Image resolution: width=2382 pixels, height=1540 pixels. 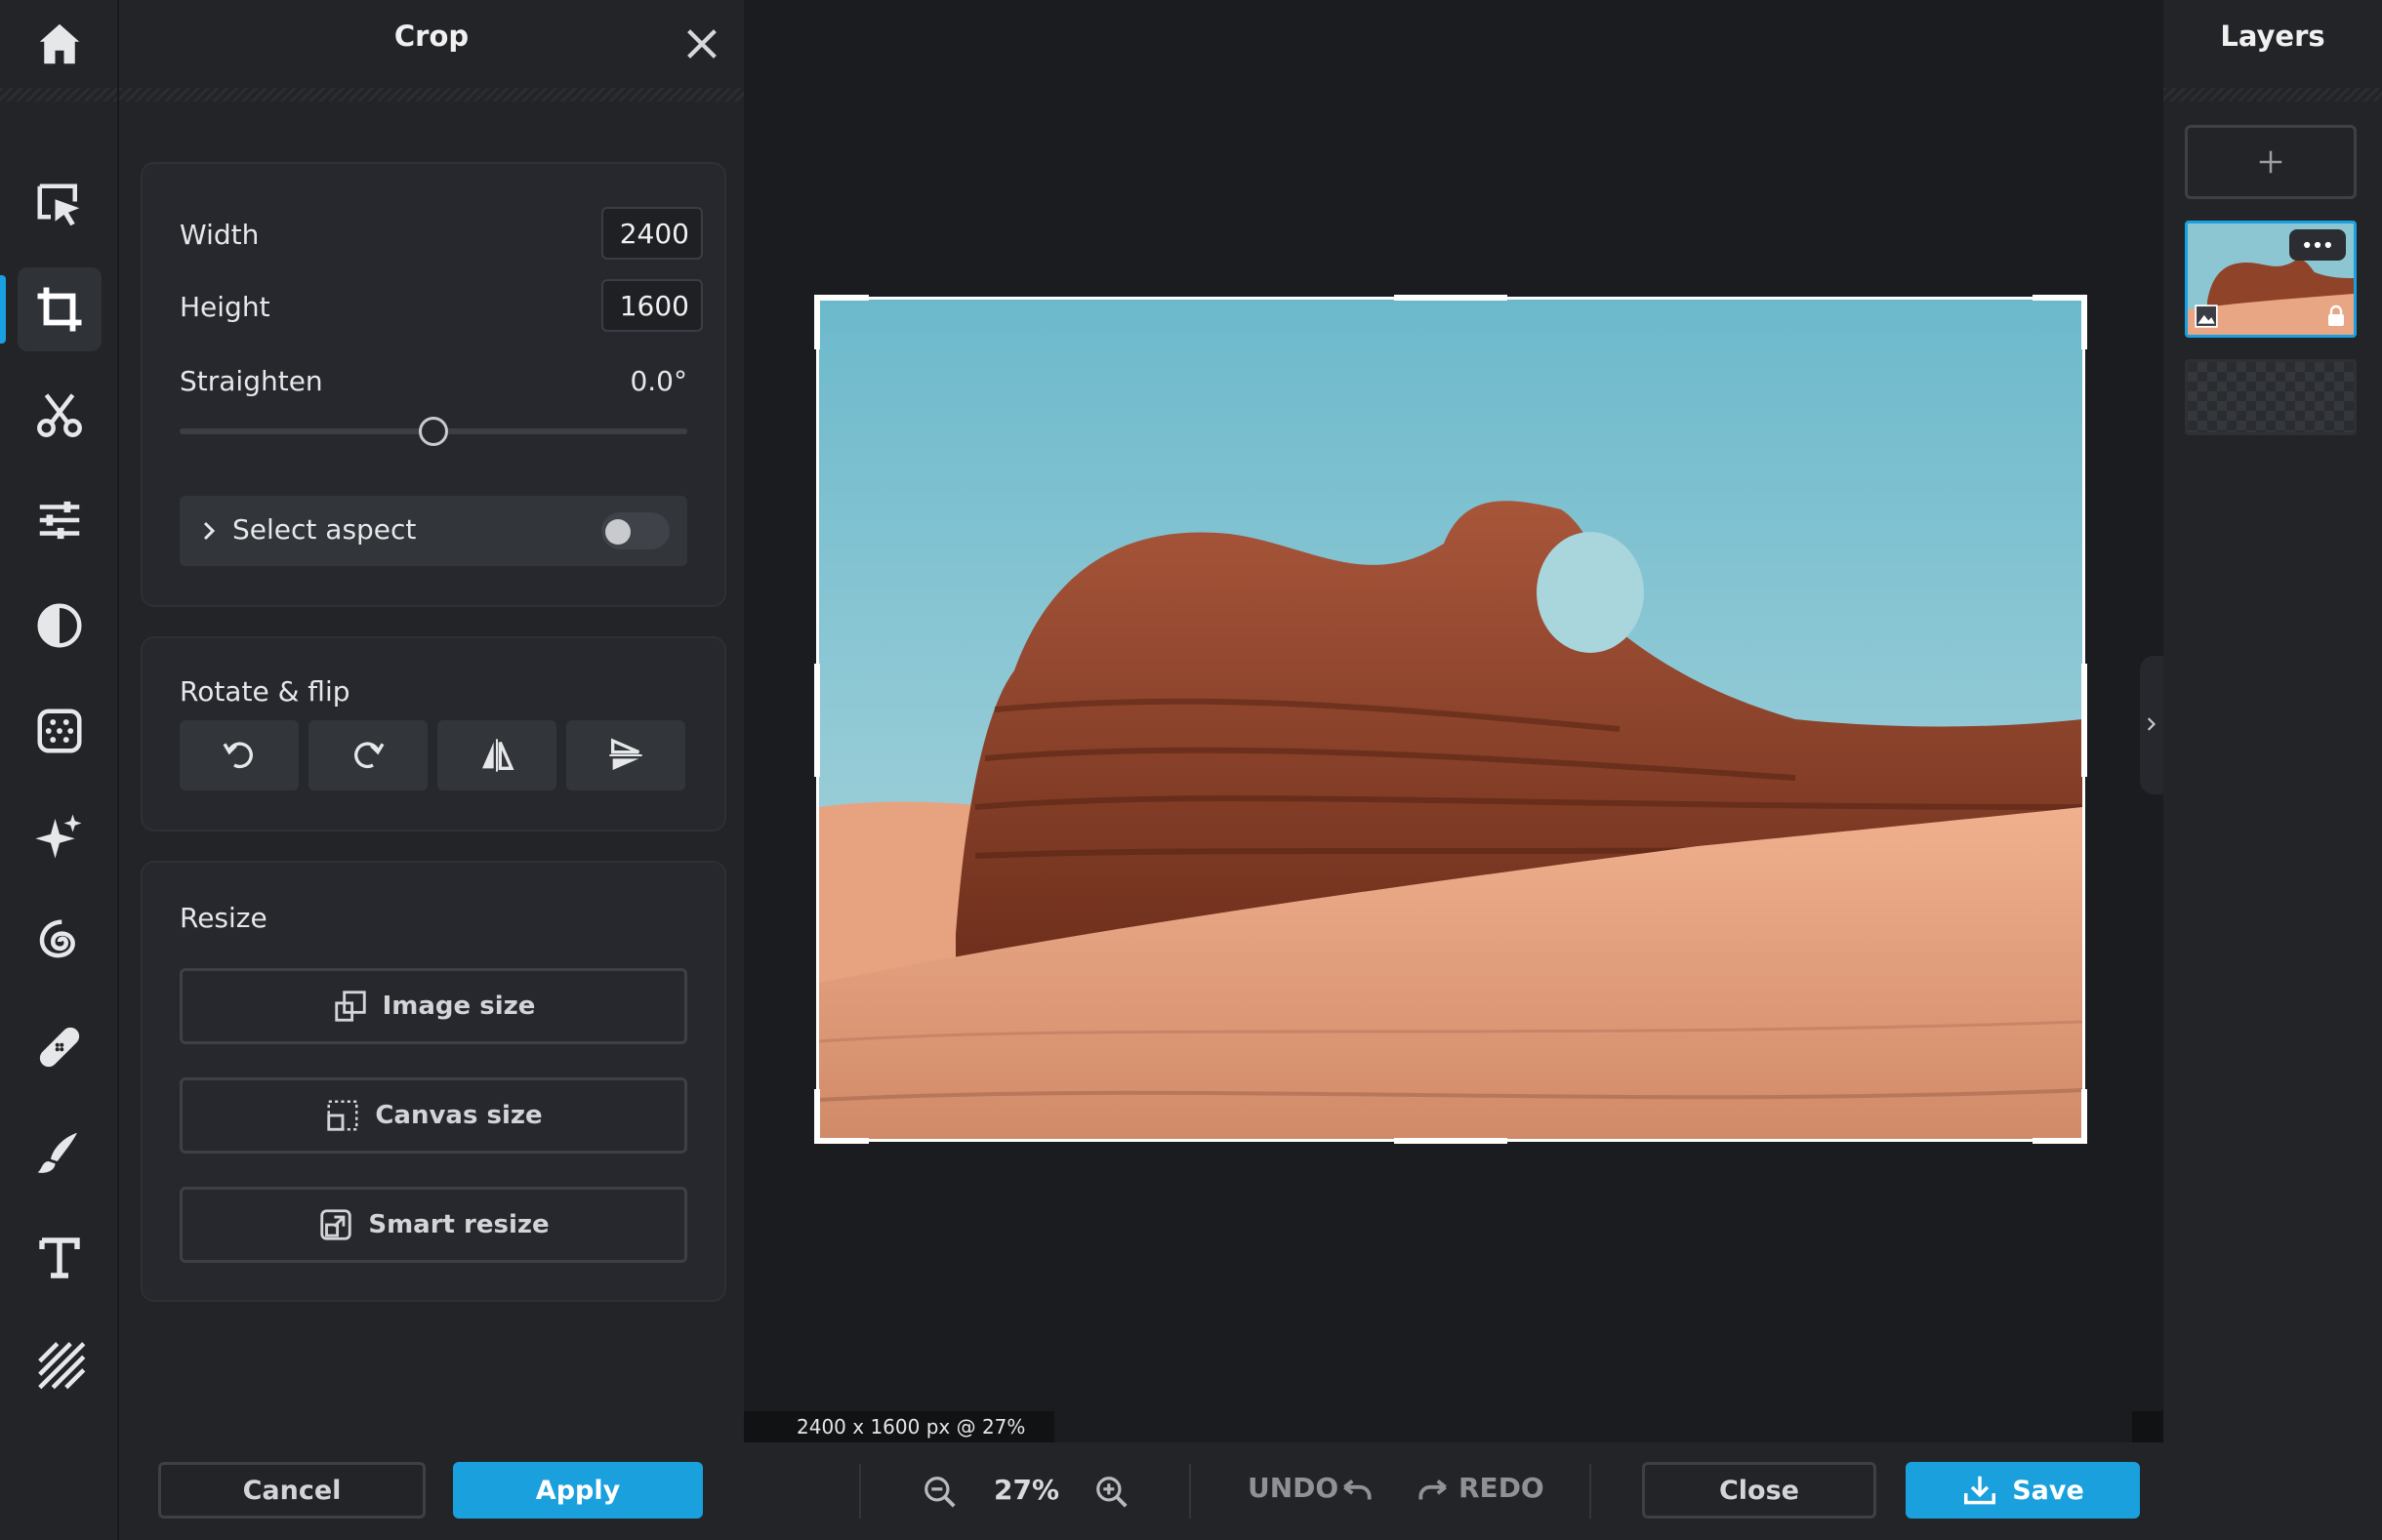 I want to click on home-button, so click(x=60, y=44).